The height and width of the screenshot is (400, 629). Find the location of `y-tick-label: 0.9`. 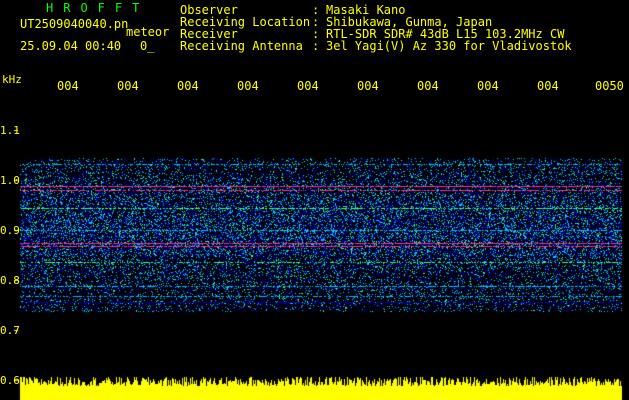

y-tick-label: 0.9 is located at coordinates (10, 230).